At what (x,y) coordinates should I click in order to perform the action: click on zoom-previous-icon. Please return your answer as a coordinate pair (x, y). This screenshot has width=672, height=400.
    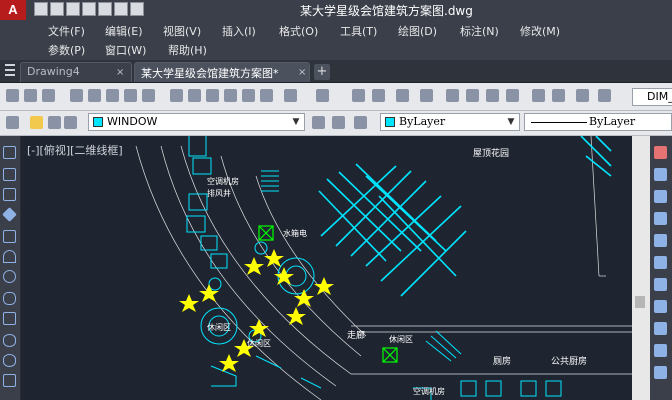
    Looking at the image, I should click on (426, 95).